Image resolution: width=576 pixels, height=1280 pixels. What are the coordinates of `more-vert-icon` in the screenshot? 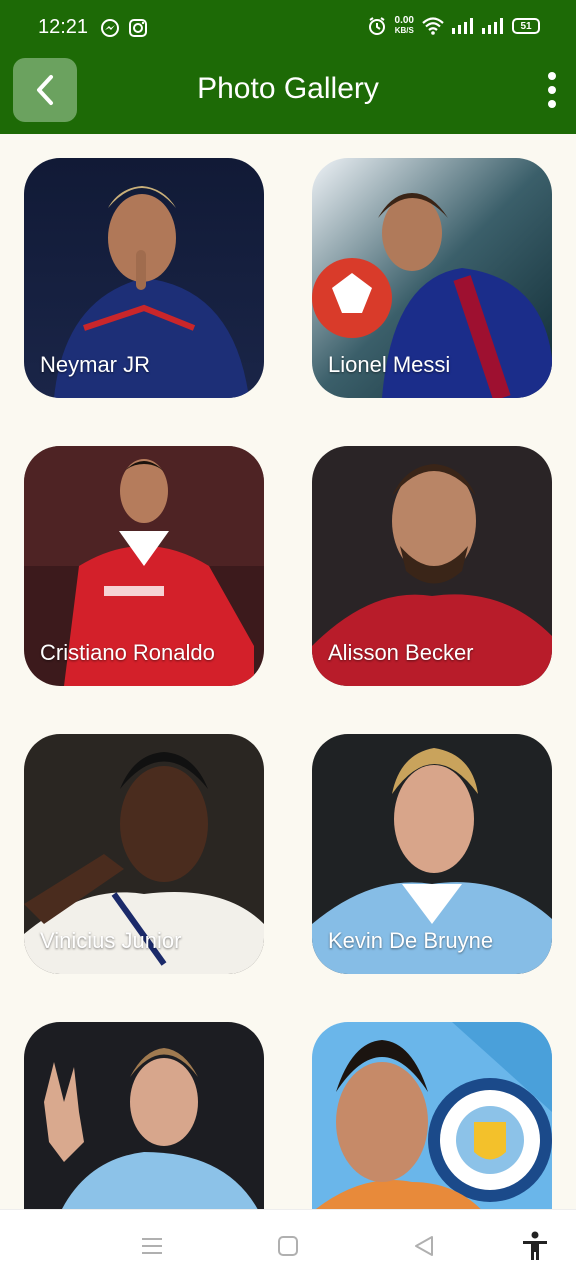 It's located at (552, 90).